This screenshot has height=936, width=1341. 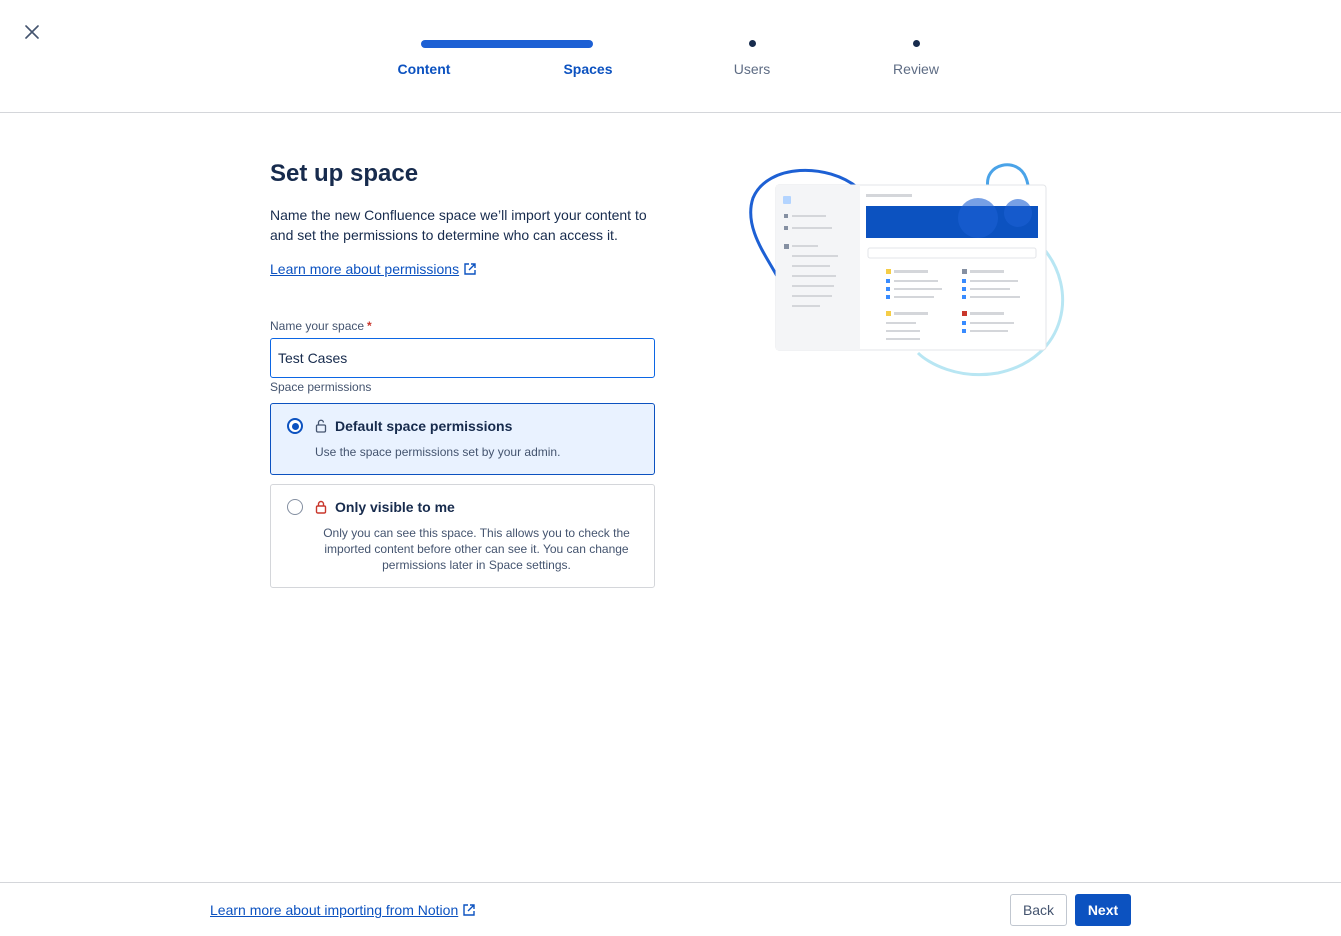 I want to click on back-button: Back, so click(x=1038, y=910).